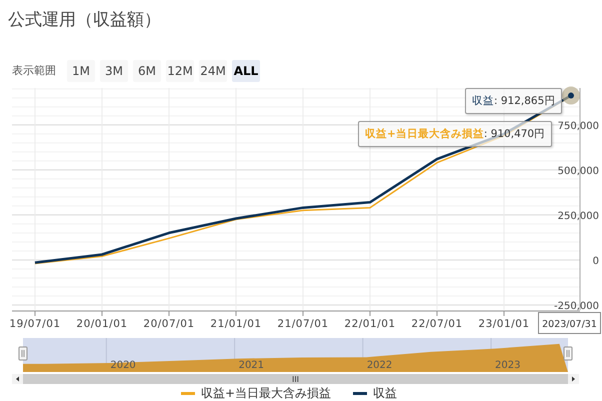 The height and width of the screenshot is (401, 602). What do you see at coordinates (507, 365) in the screenshot?
I see `navigator-year-label: 2023` at bounding box center [507, 365].